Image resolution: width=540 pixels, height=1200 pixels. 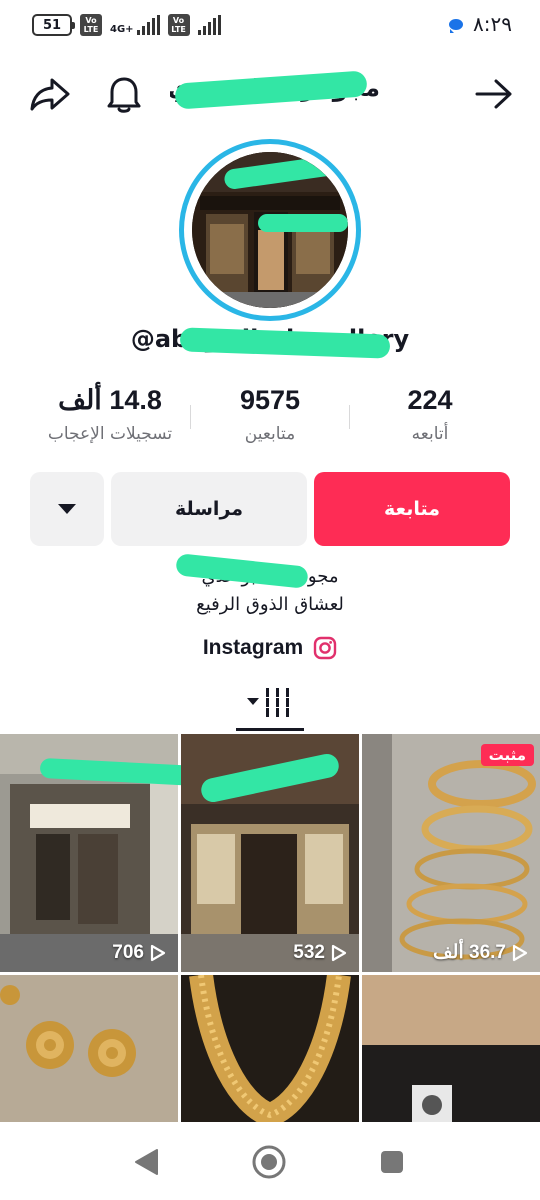 I want to click on following-stat: 224 أتابعه, so click(x=430, y=414).